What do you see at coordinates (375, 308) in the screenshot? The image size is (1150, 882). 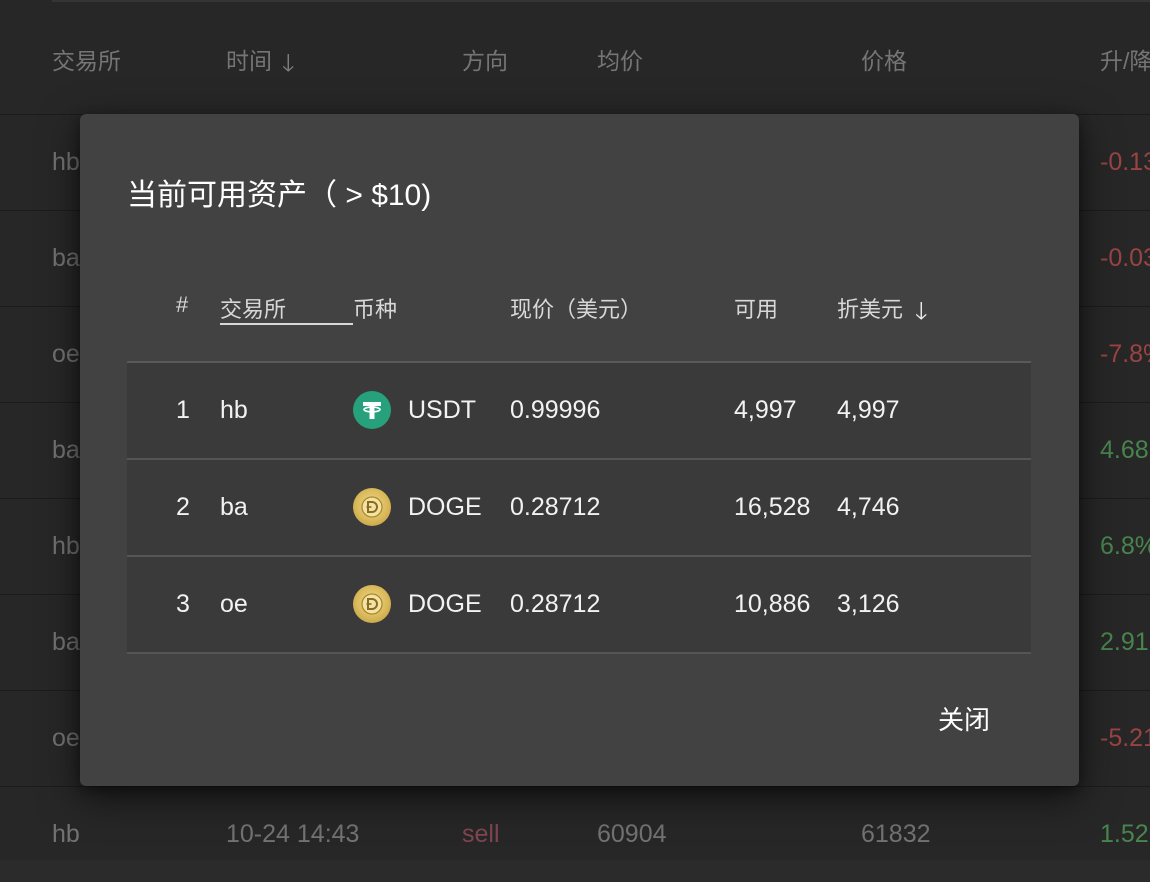 I see `column-header-coin: 币种` at bounding box center [375, 308].